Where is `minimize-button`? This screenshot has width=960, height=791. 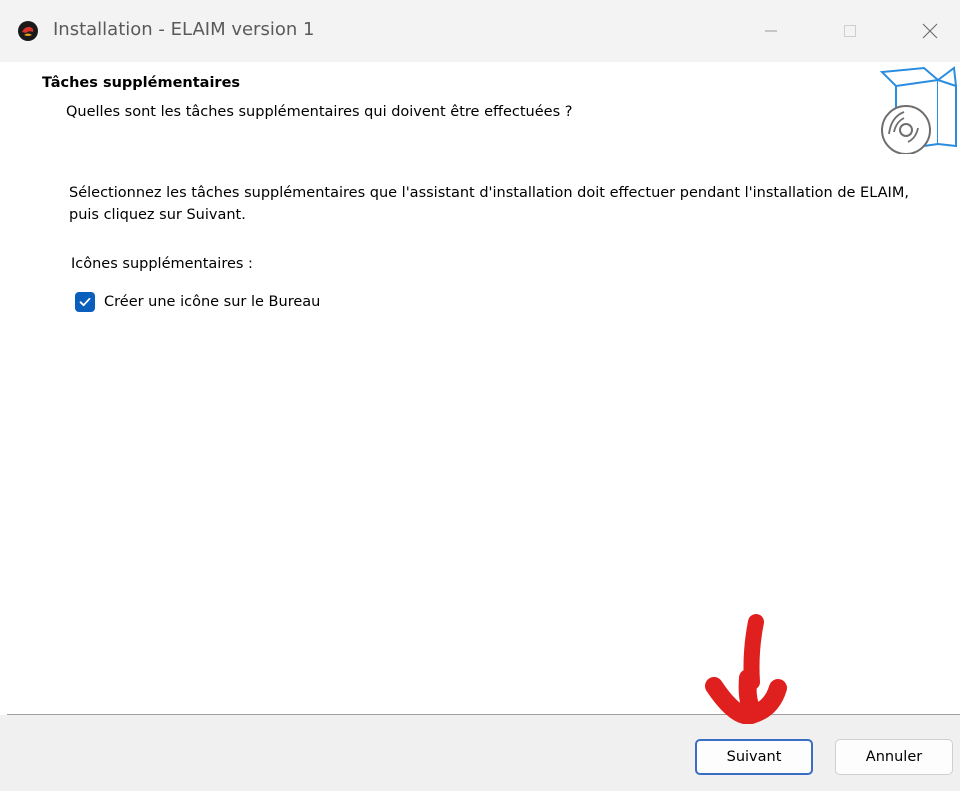
minimize-button is located at coordinates (771, 31).